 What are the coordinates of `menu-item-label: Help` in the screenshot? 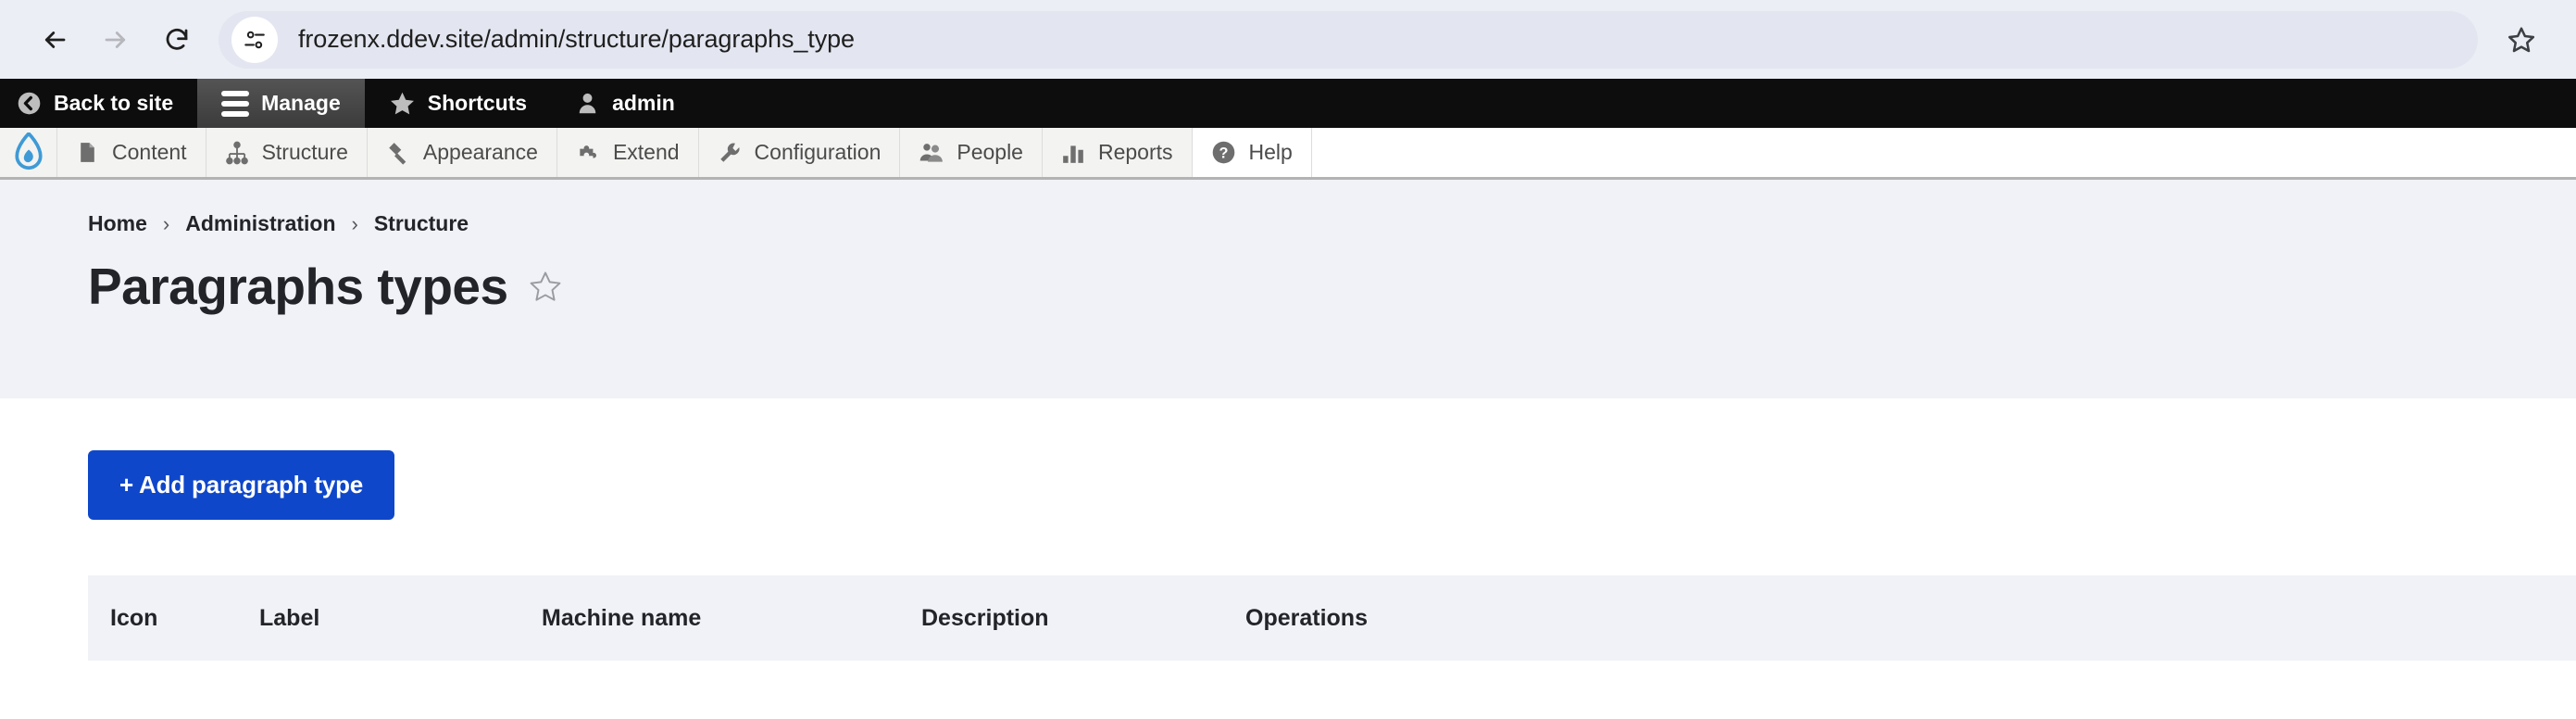 It's located at (1271, 152).